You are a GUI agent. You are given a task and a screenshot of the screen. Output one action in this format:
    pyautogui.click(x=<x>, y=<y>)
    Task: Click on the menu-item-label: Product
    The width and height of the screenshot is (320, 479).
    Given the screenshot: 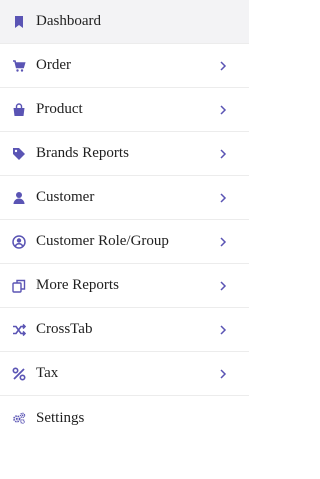 What is the action you would take?
    pyautogui.click(x=59, y=109)
    